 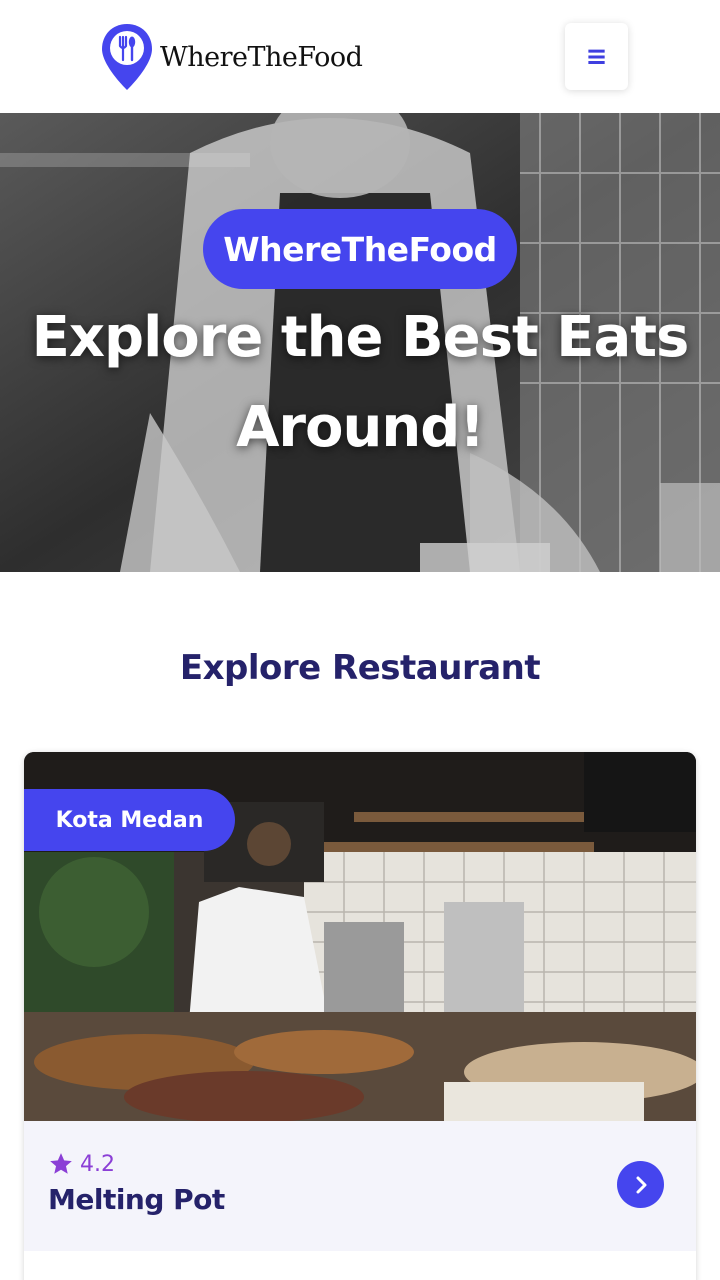 What do you see at coordinates (127, 57) in the screenshot?
I see `location-pin-icon` at bounding box center [127, 57].